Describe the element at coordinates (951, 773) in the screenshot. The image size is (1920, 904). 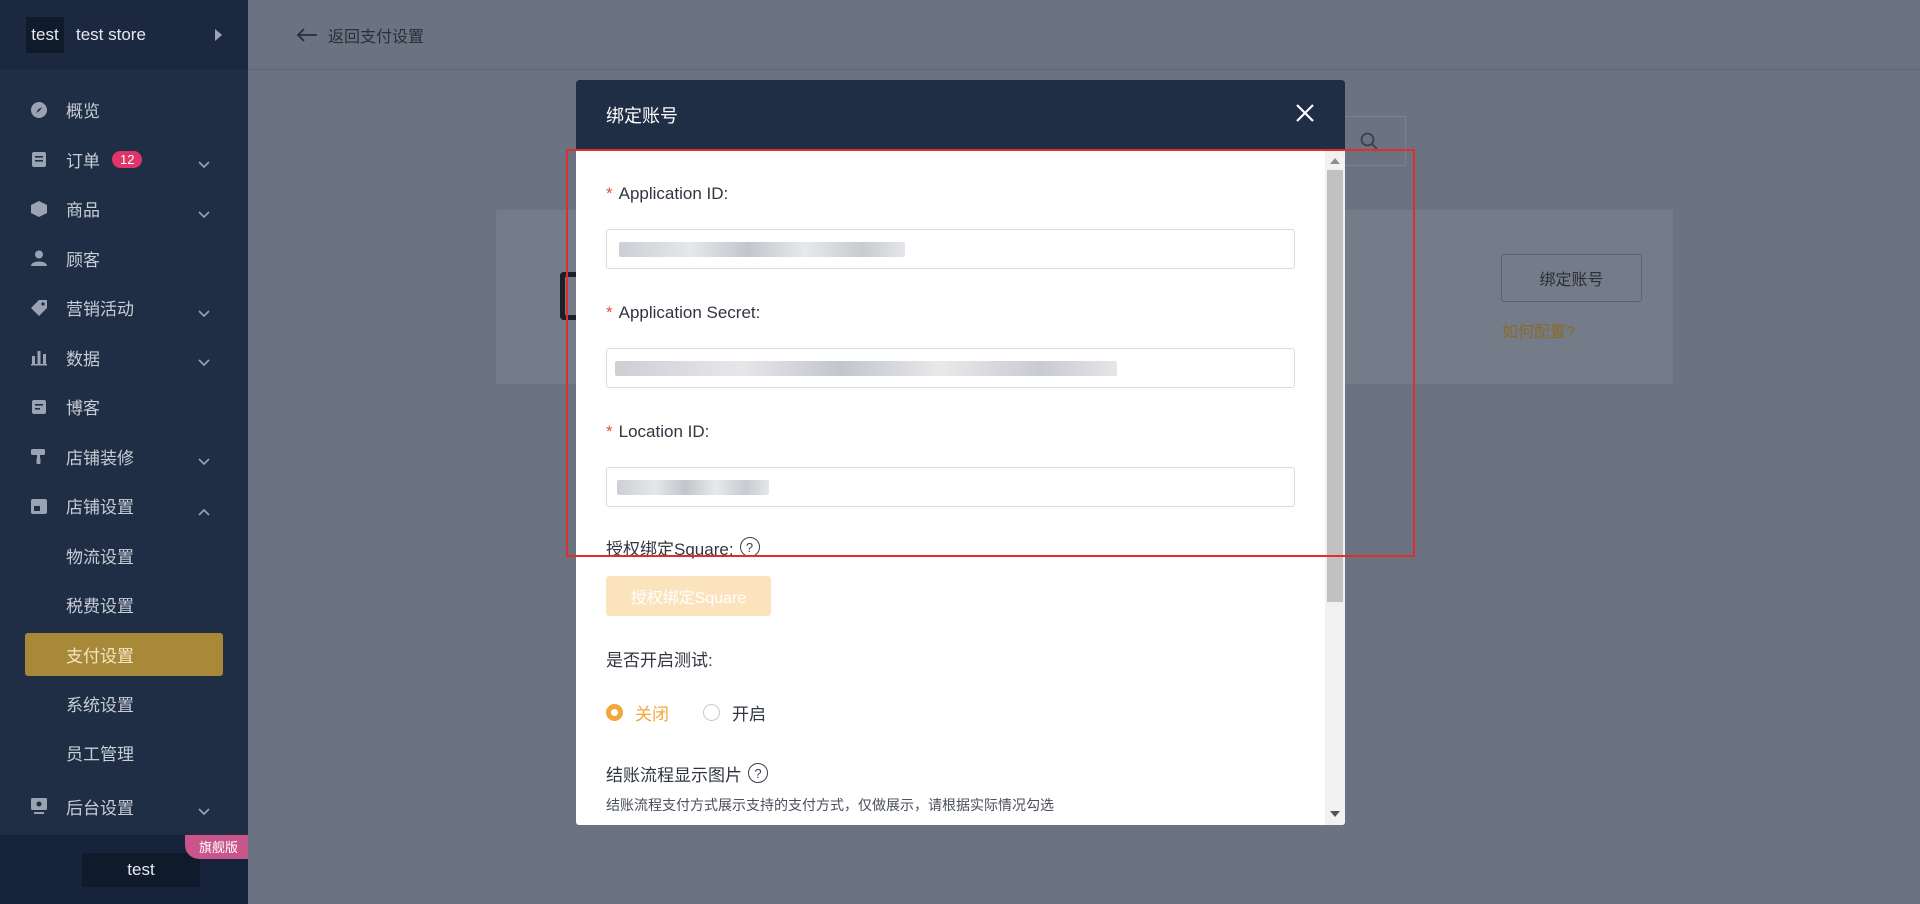
I see `checkout-image-label: 结账流程显示图片 ?` at that location.